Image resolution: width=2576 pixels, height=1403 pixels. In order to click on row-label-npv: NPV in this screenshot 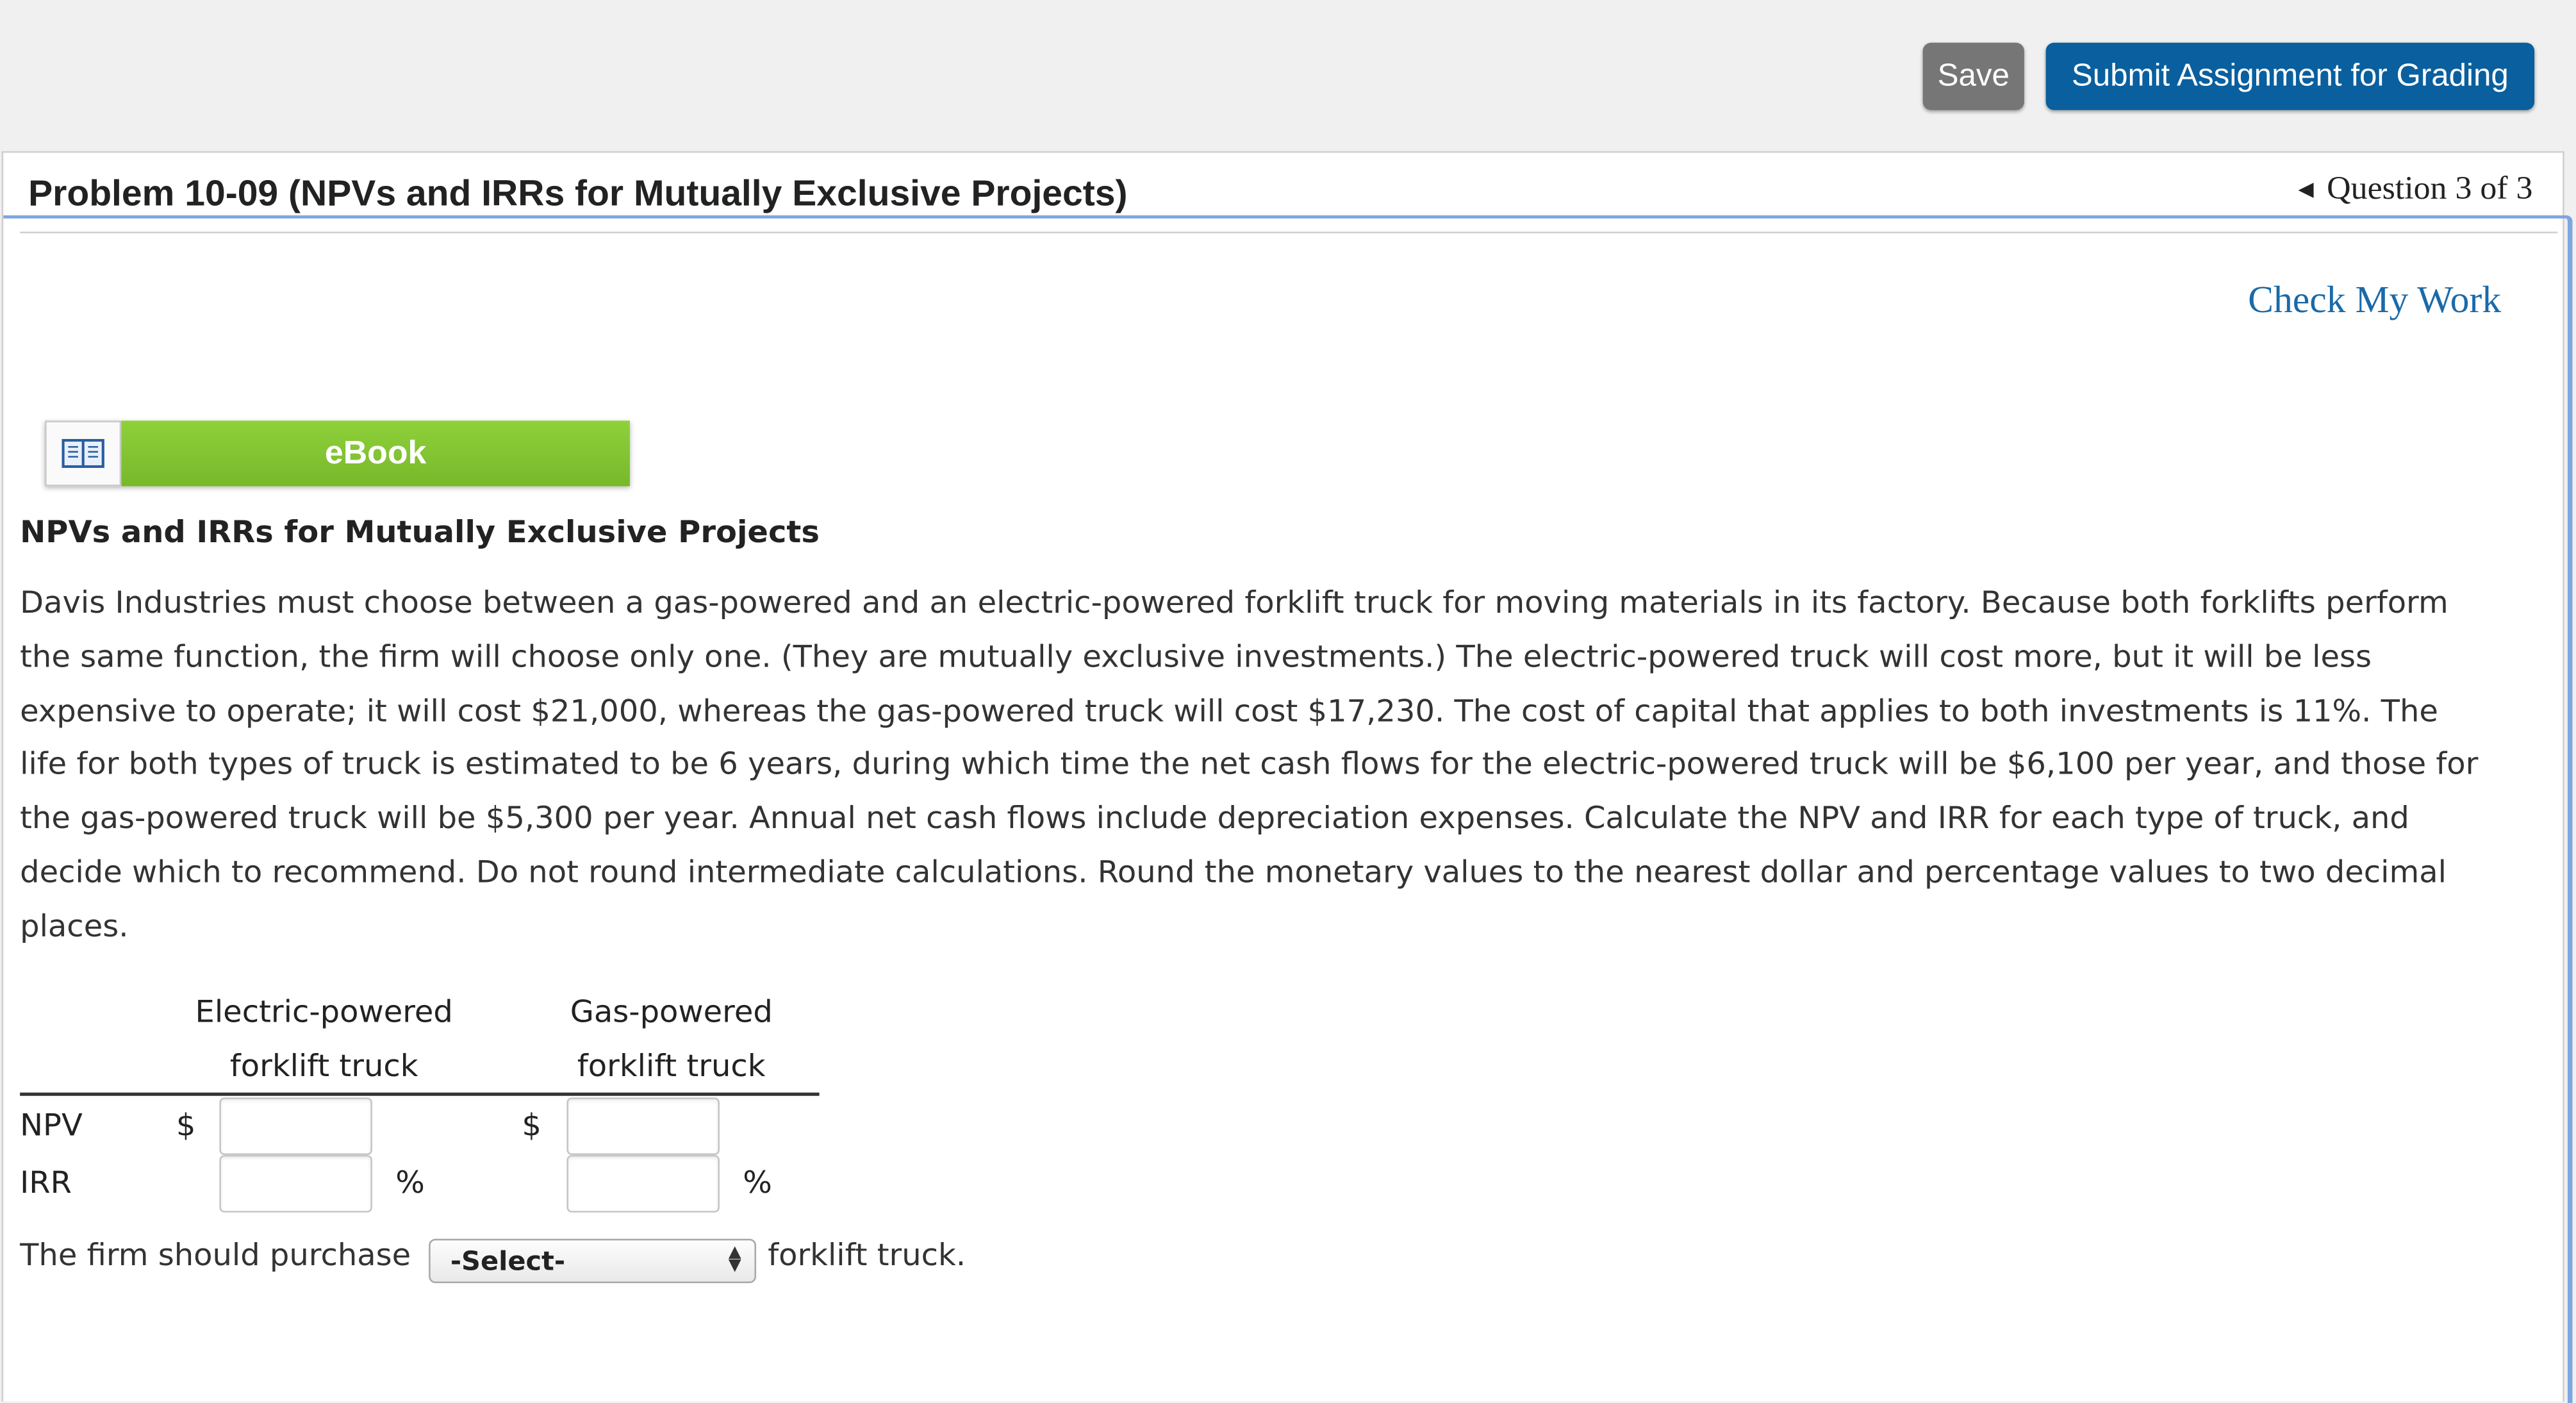, I will do `click(51, 1126)`.